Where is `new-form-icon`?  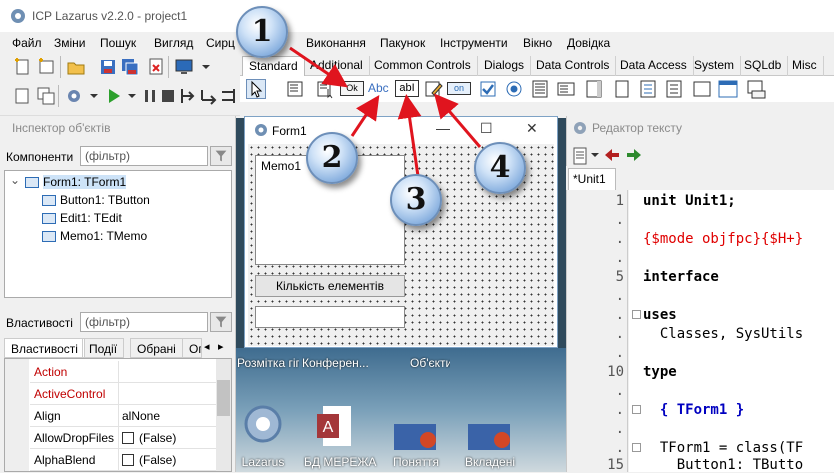
new-form-icon is located at coordinates (46, 67).